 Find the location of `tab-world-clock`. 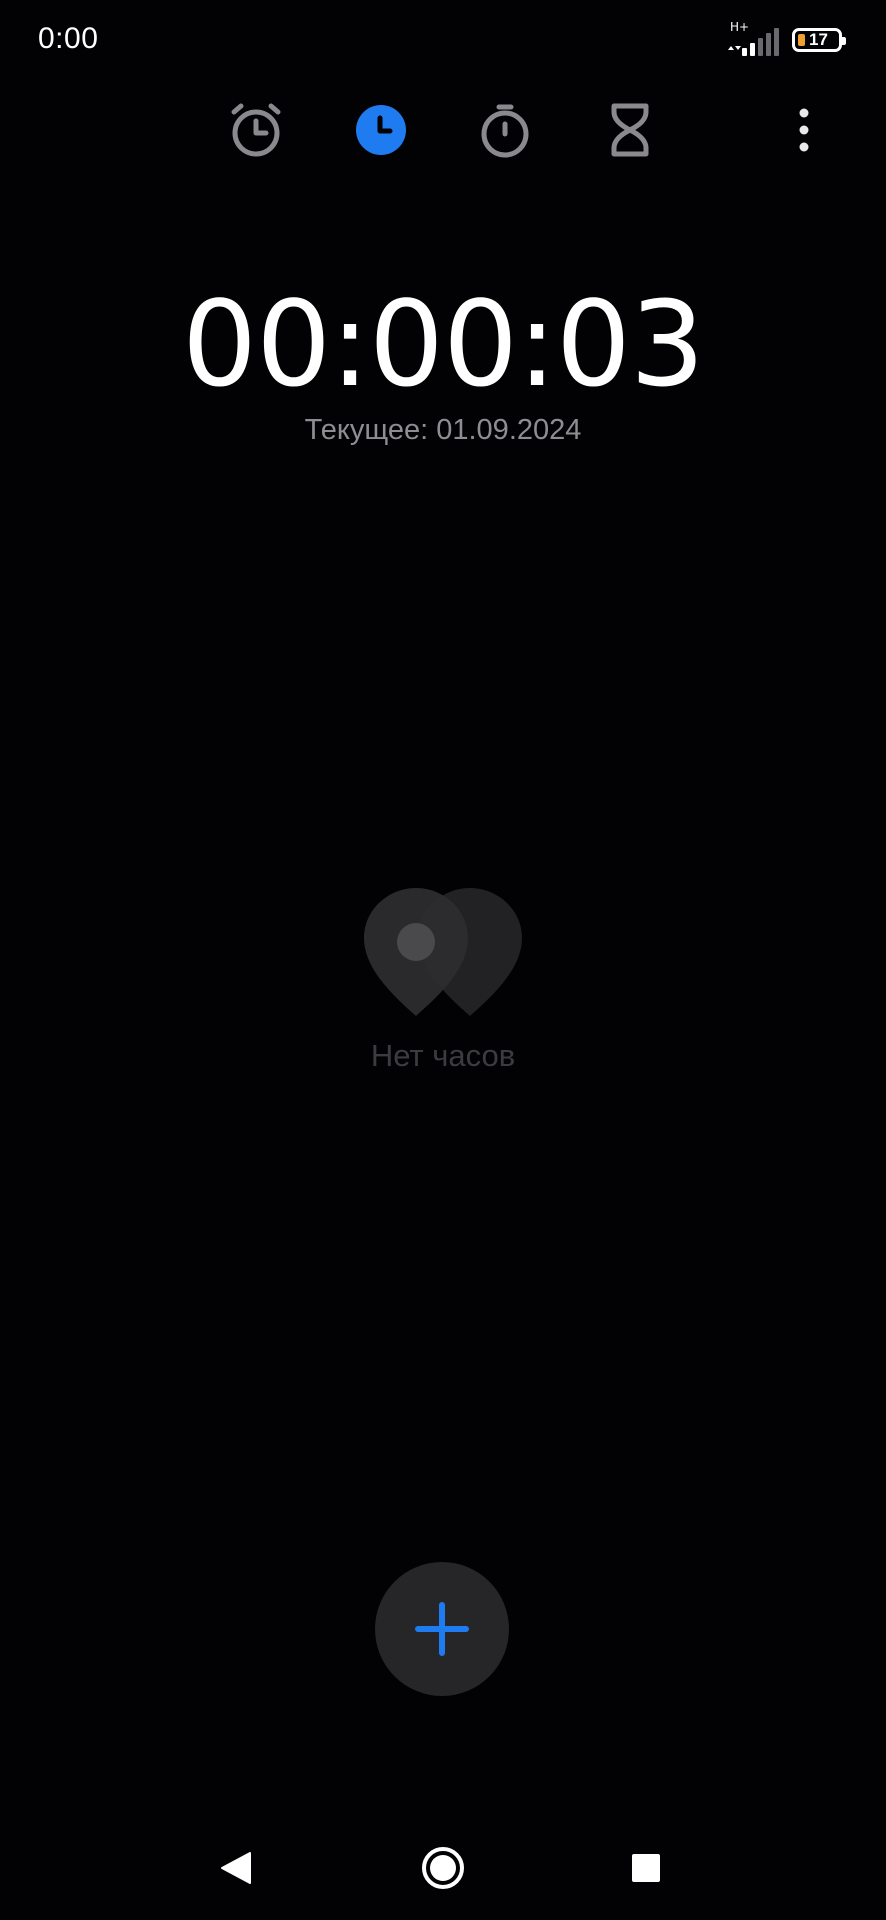

tab-world-clock is located at coordinates (381, 130).